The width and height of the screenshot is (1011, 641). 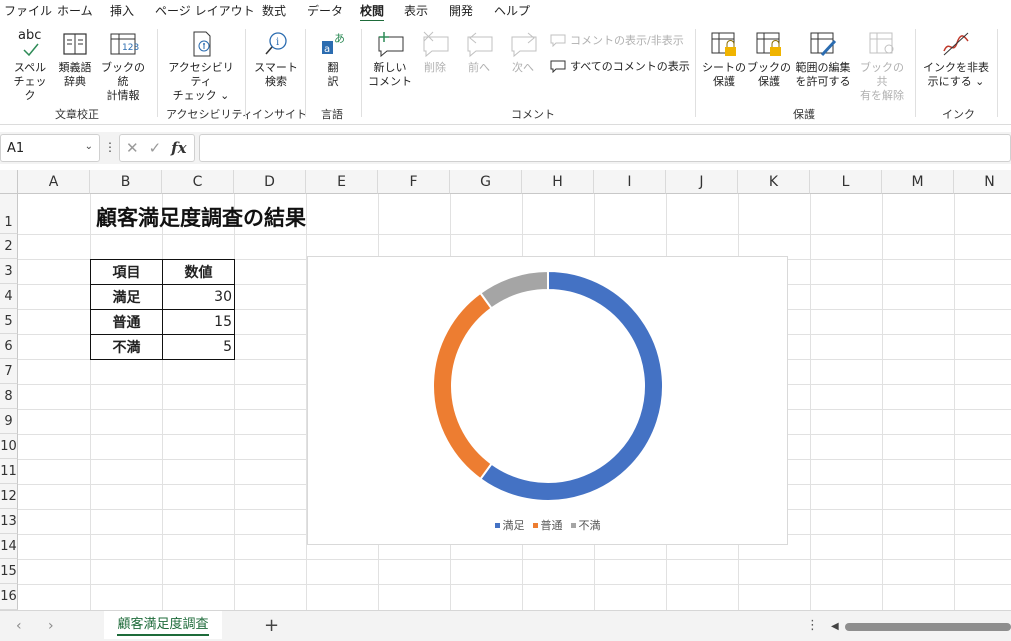 What do you see at coordinates (178, 148) in the screenshot?
I see `insert-function-button: fx` at bounding box center [178, 148].